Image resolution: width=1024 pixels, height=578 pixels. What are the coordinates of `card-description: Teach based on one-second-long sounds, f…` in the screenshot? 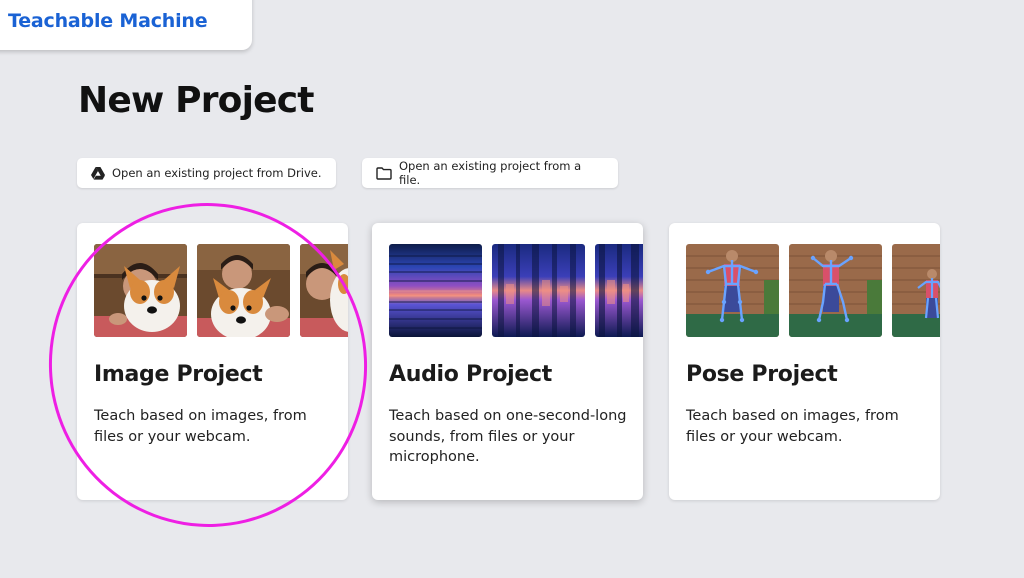 It's located at (508, 436).